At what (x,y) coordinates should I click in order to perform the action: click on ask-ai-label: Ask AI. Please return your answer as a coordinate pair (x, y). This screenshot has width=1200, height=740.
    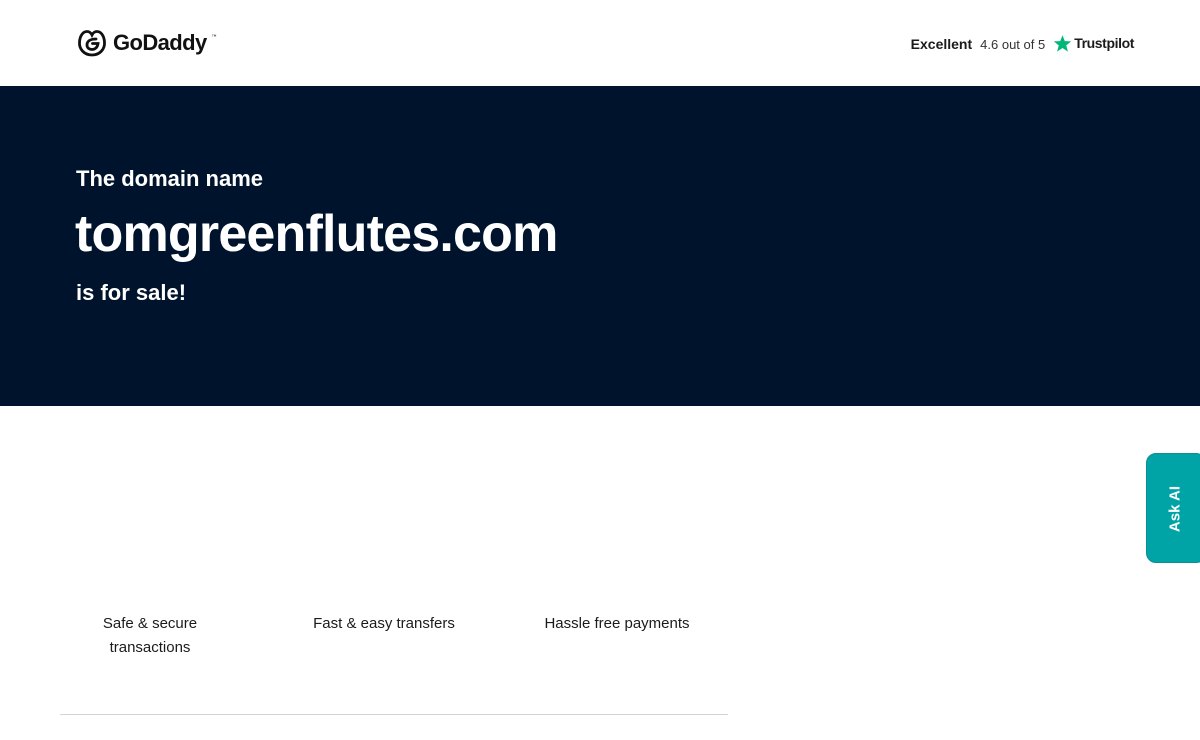
    Looking at the image, I should click on (1175, 509).